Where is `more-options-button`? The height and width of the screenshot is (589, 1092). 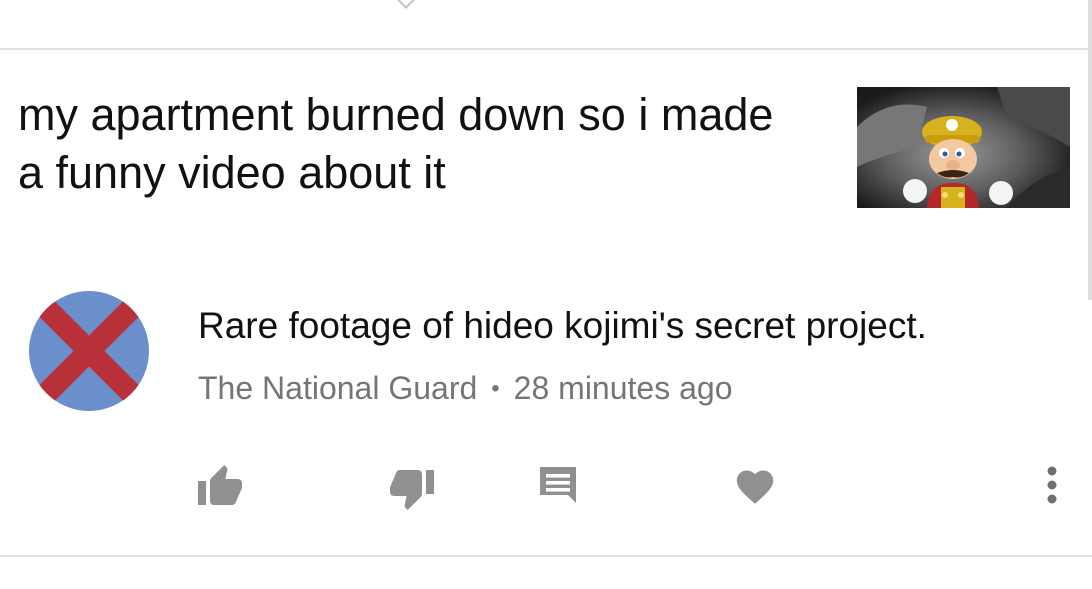 more-options-button is located at coordinates (1052, 485).